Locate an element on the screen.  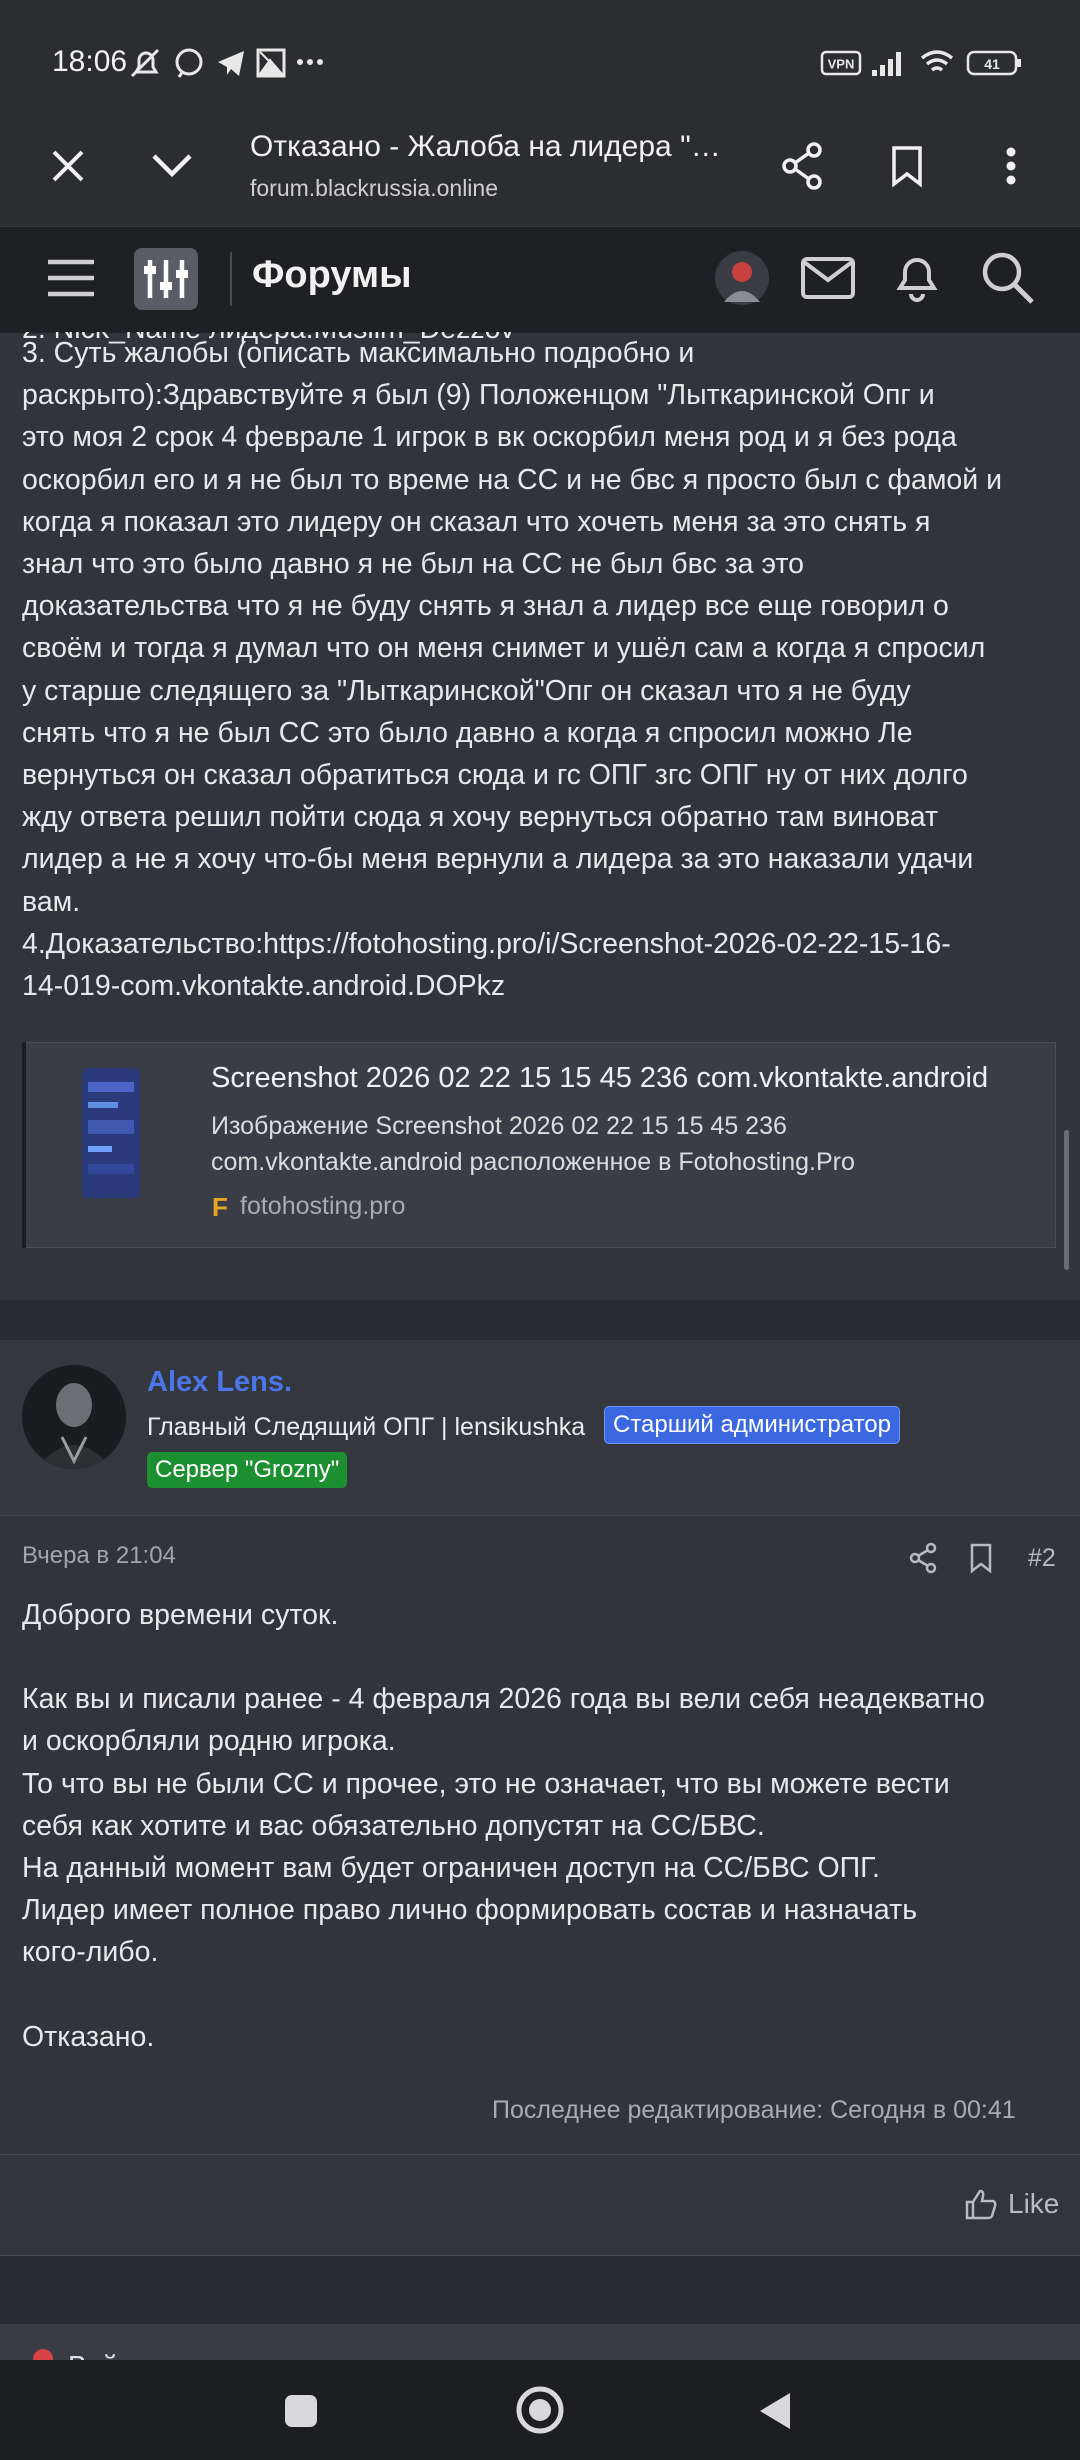
system-navigation-bar is located at coordinates (540, 2410).